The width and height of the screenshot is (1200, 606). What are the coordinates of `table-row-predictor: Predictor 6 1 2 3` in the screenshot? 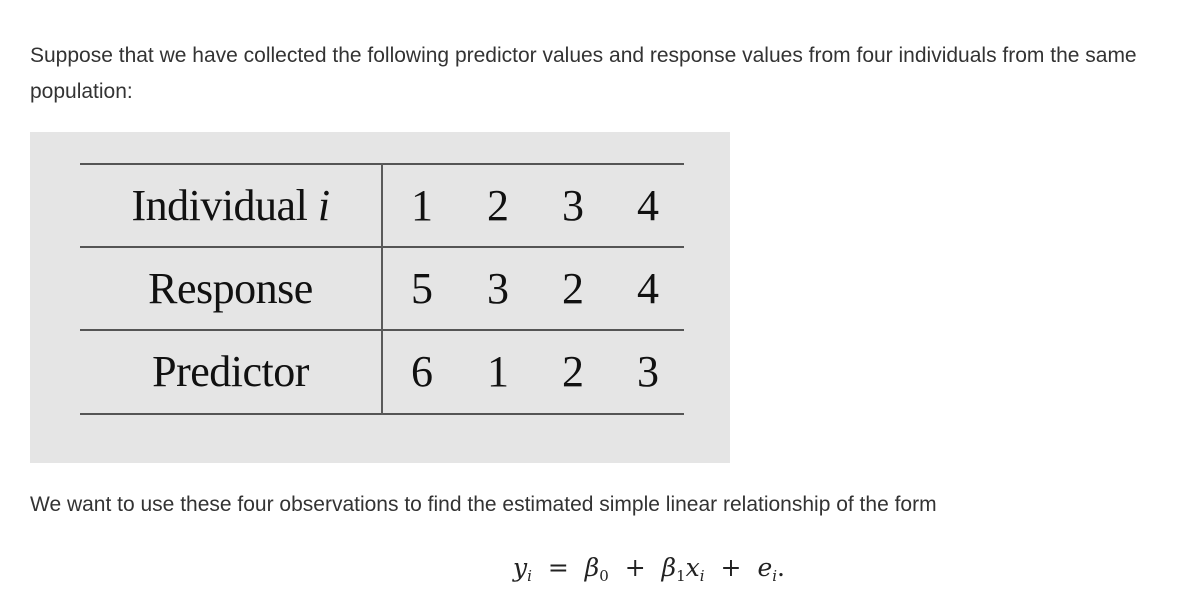 It's located at (382, 372).